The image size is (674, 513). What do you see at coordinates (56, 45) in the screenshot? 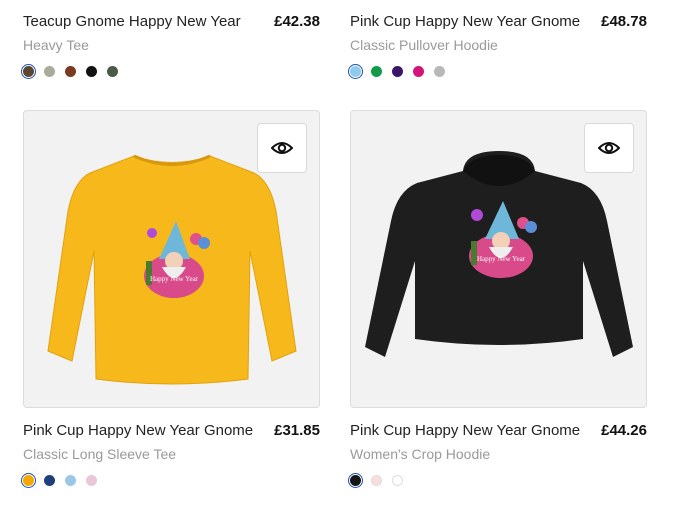
I see `product-type: Heavy Tee` at bounding box center [56, 45].